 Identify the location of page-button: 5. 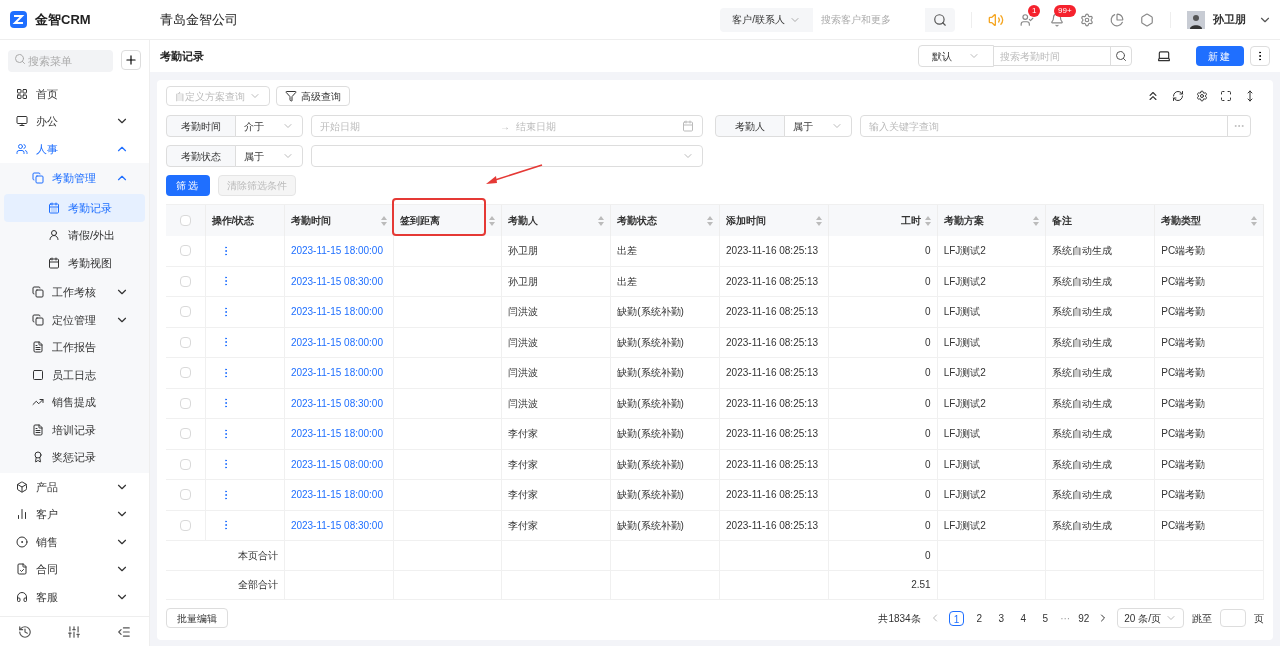
(1045, 618).